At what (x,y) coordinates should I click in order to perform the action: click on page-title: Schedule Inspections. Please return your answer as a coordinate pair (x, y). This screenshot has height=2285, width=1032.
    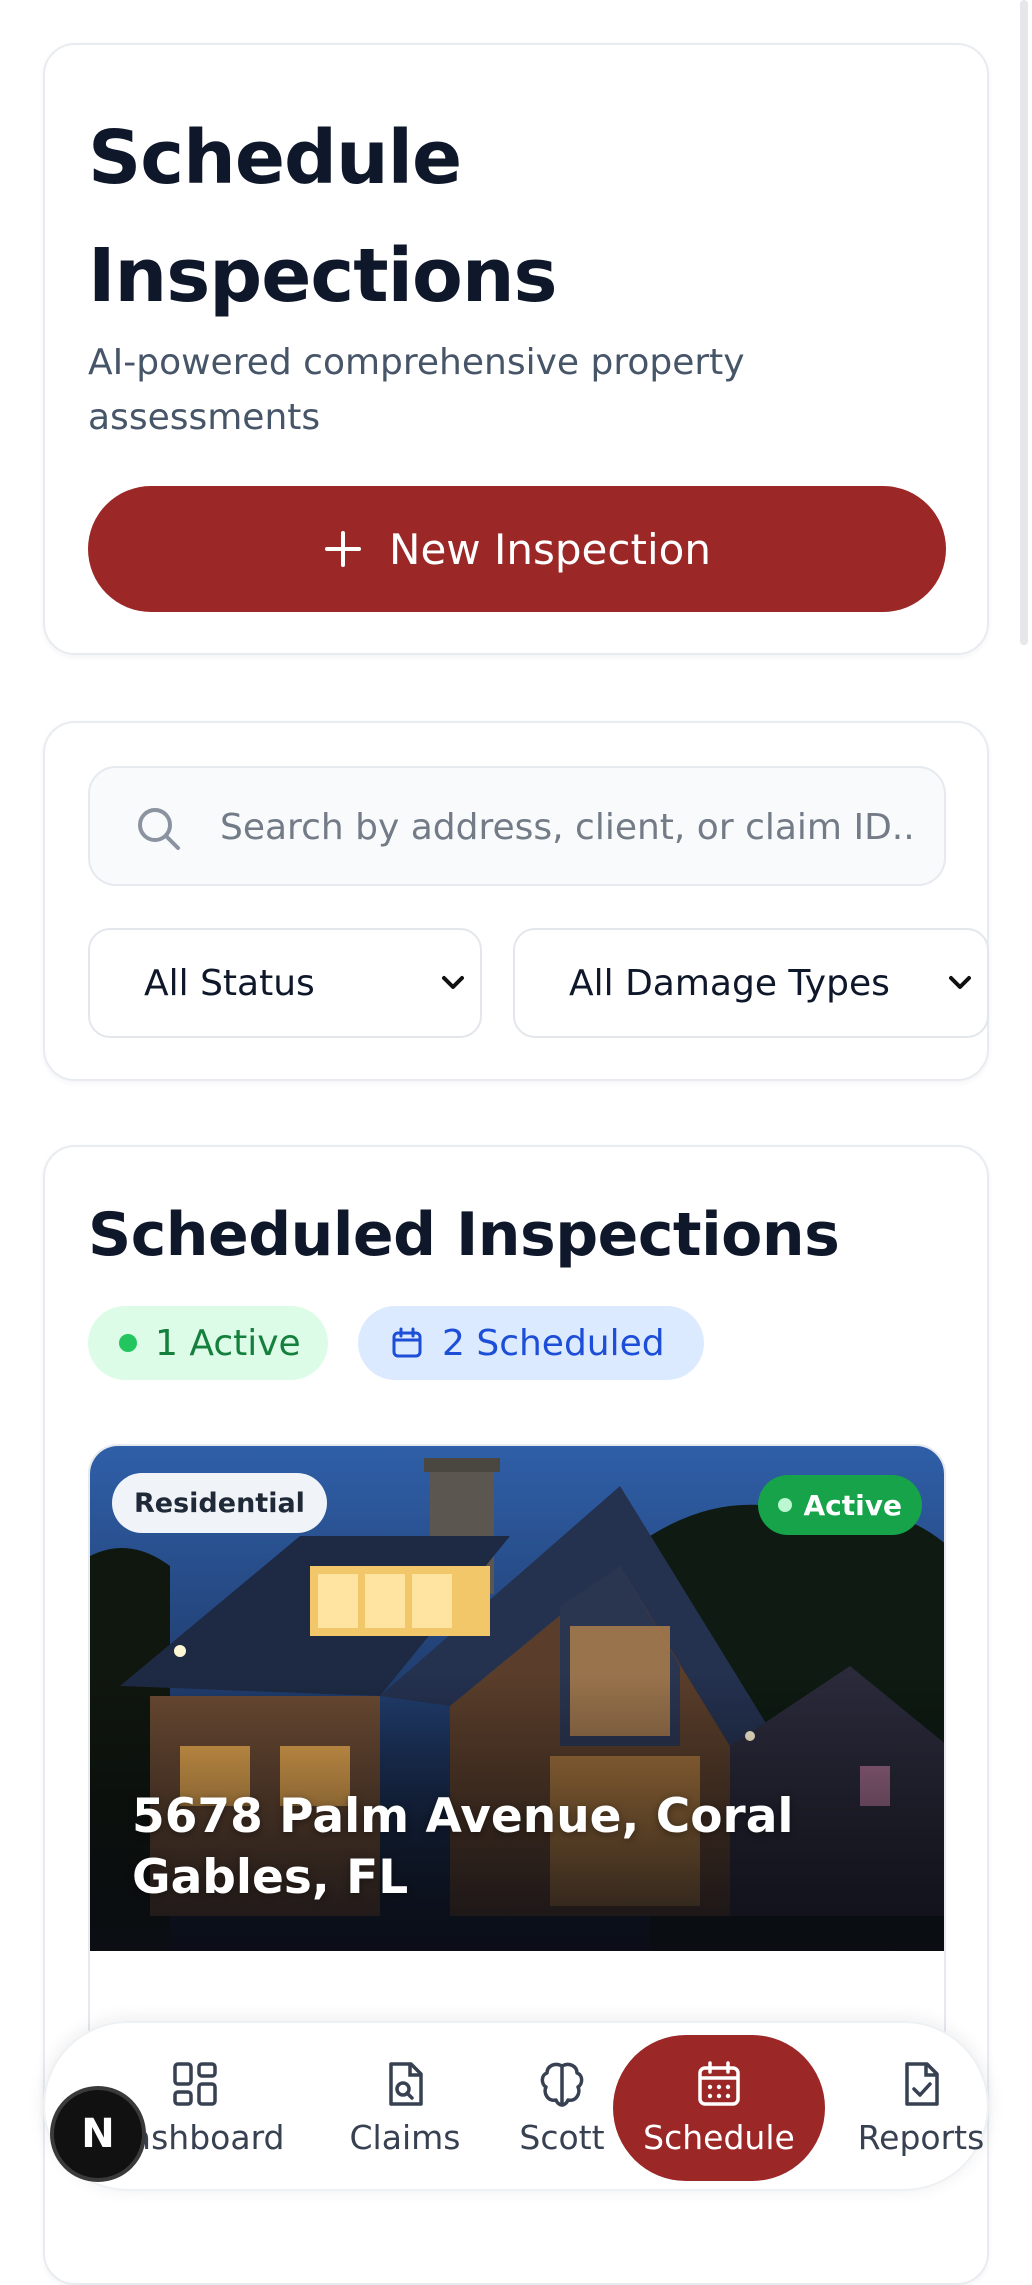
    Looking at the image, I should click on (323, 217).